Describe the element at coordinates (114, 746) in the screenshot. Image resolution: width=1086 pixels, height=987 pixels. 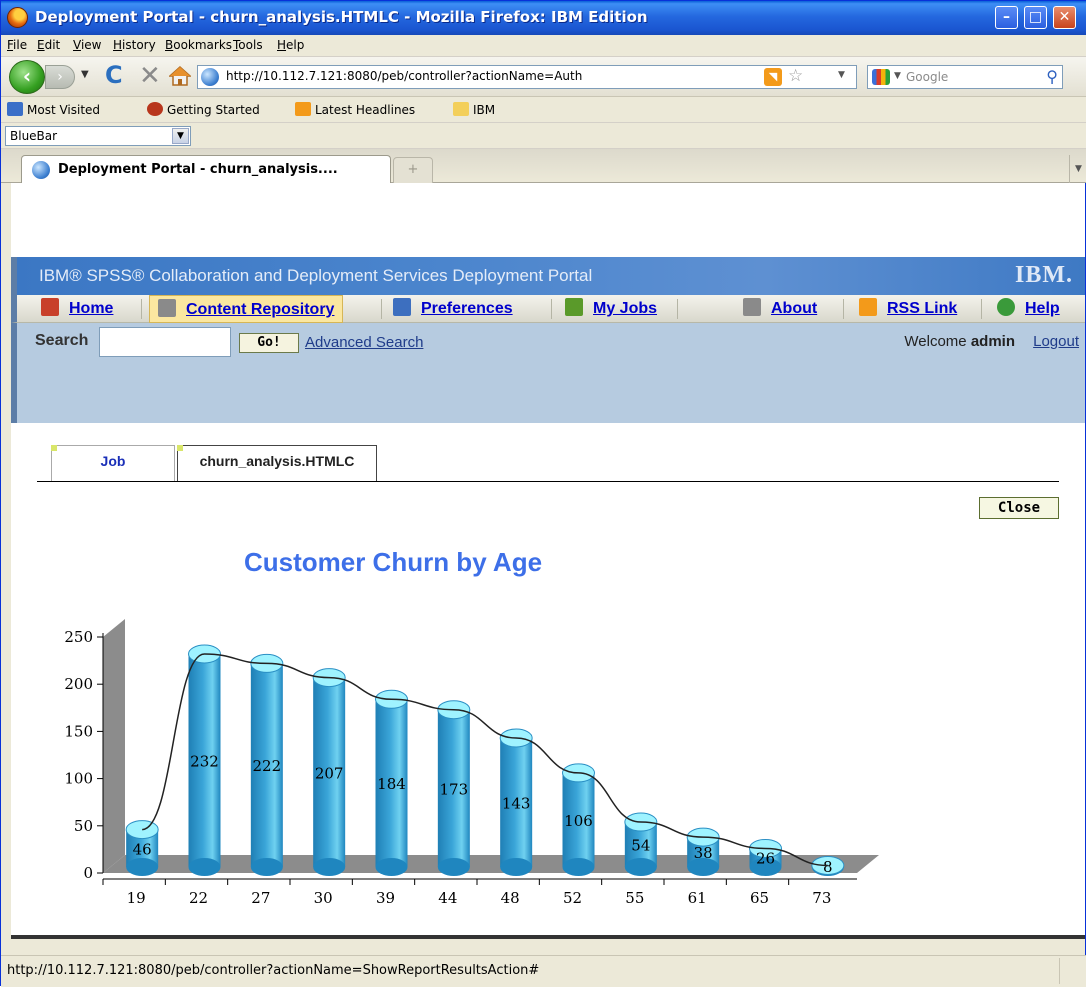
I see `chart-back-wall` at that location.